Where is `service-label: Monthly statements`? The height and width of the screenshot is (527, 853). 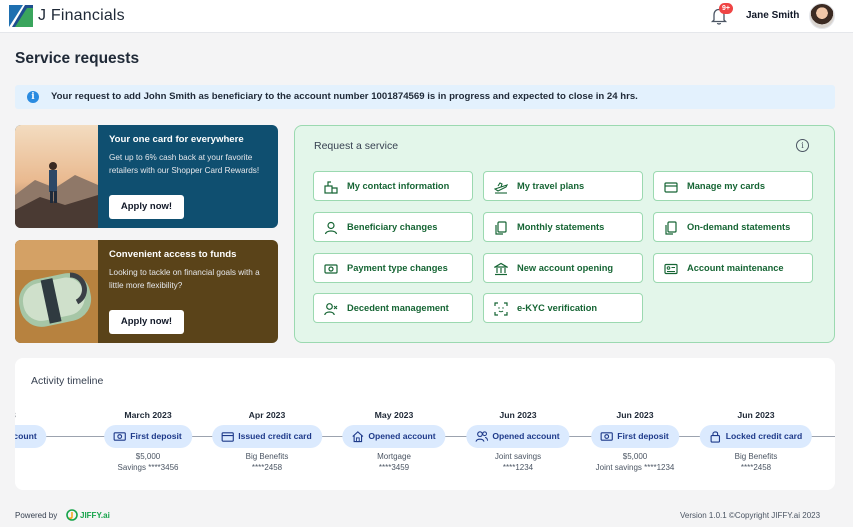 service-label: Monthly statements is located at coordinates (561, 227).